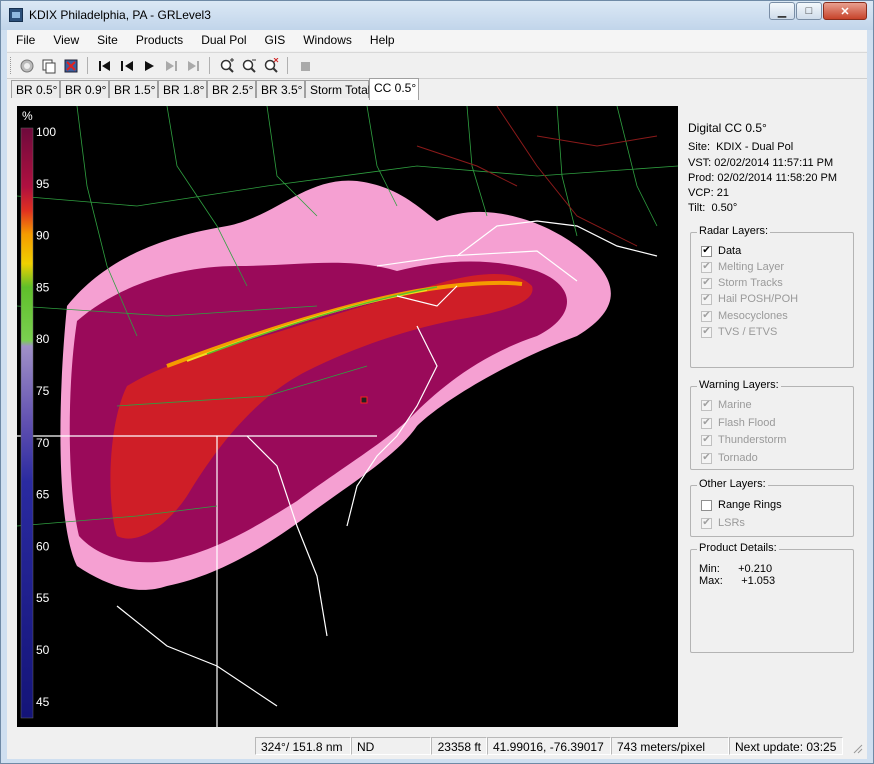  What do you see at coordinates (305, 65) in the screenshot?
I see `stop-button` at bounding box center [305, 65].